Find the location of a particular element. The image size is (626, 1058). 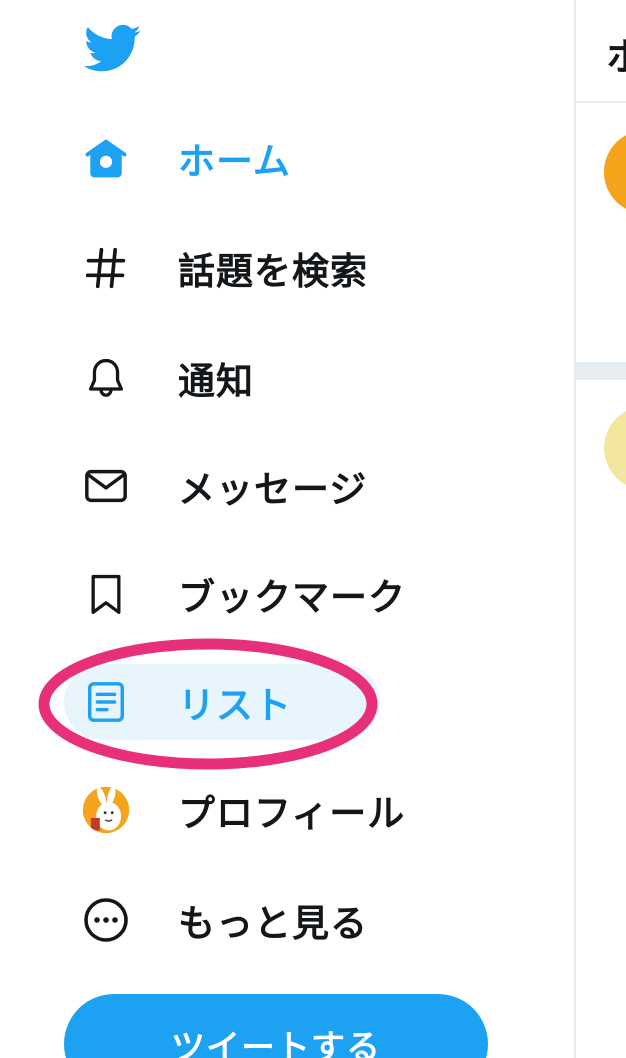

tweet-button: ツイートする is located at coordinates (276, 1026).